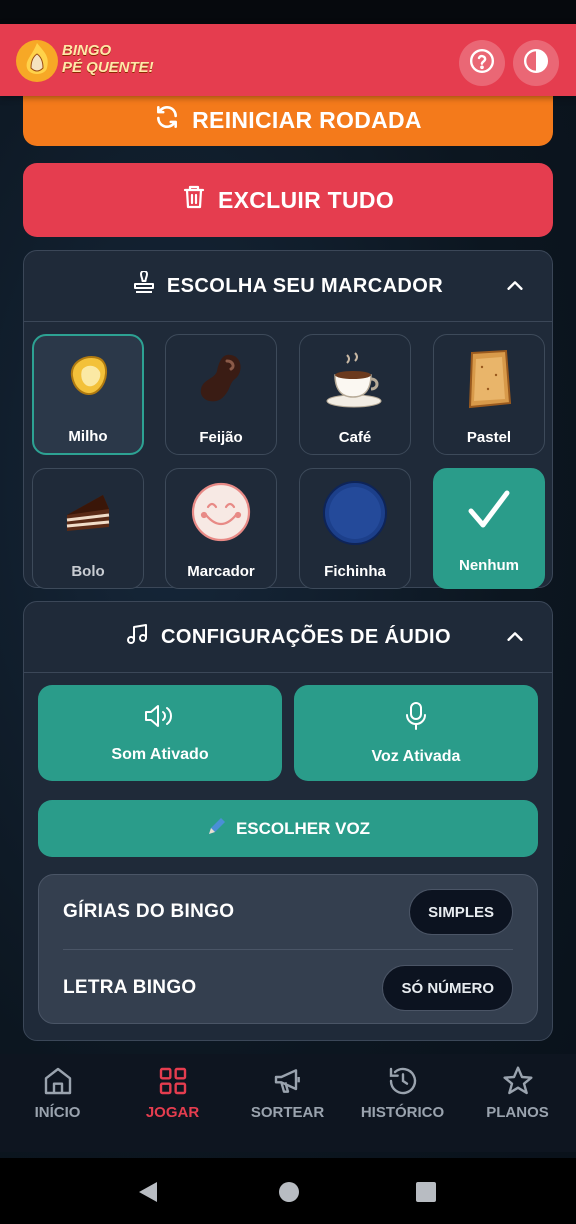 This screenshot has height=1224, width=576. Describe the element at coordinates (402, 1112) in the screenshot. I see `nav-label: HISTÓRICO` at that location.